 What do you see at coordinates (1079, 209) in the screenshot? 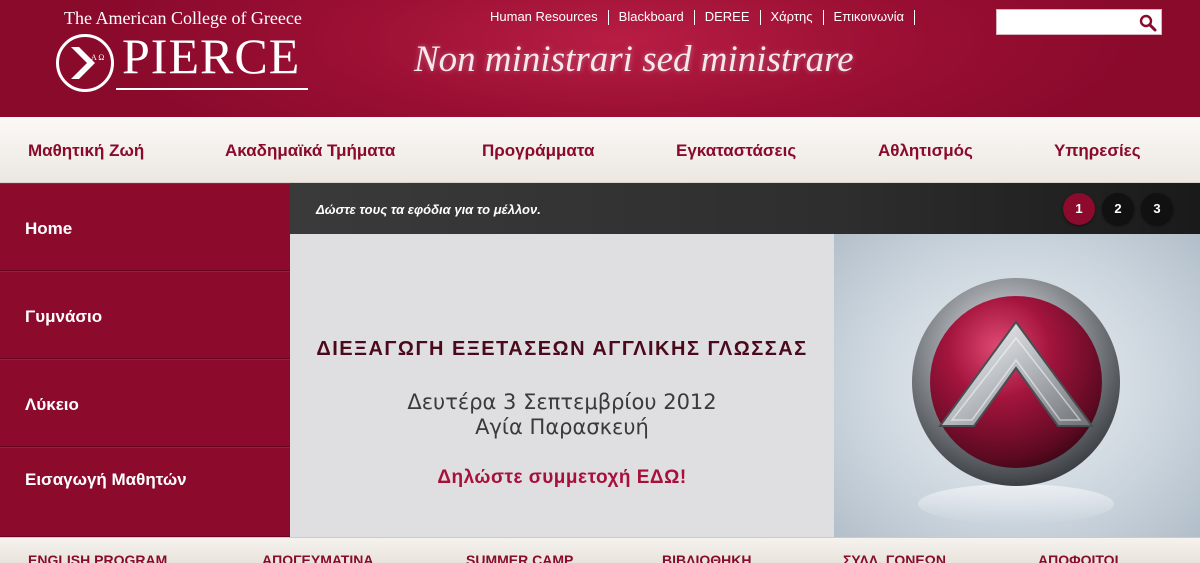
I see `slider-page-1: 1` at bounding box center [1079, 209].